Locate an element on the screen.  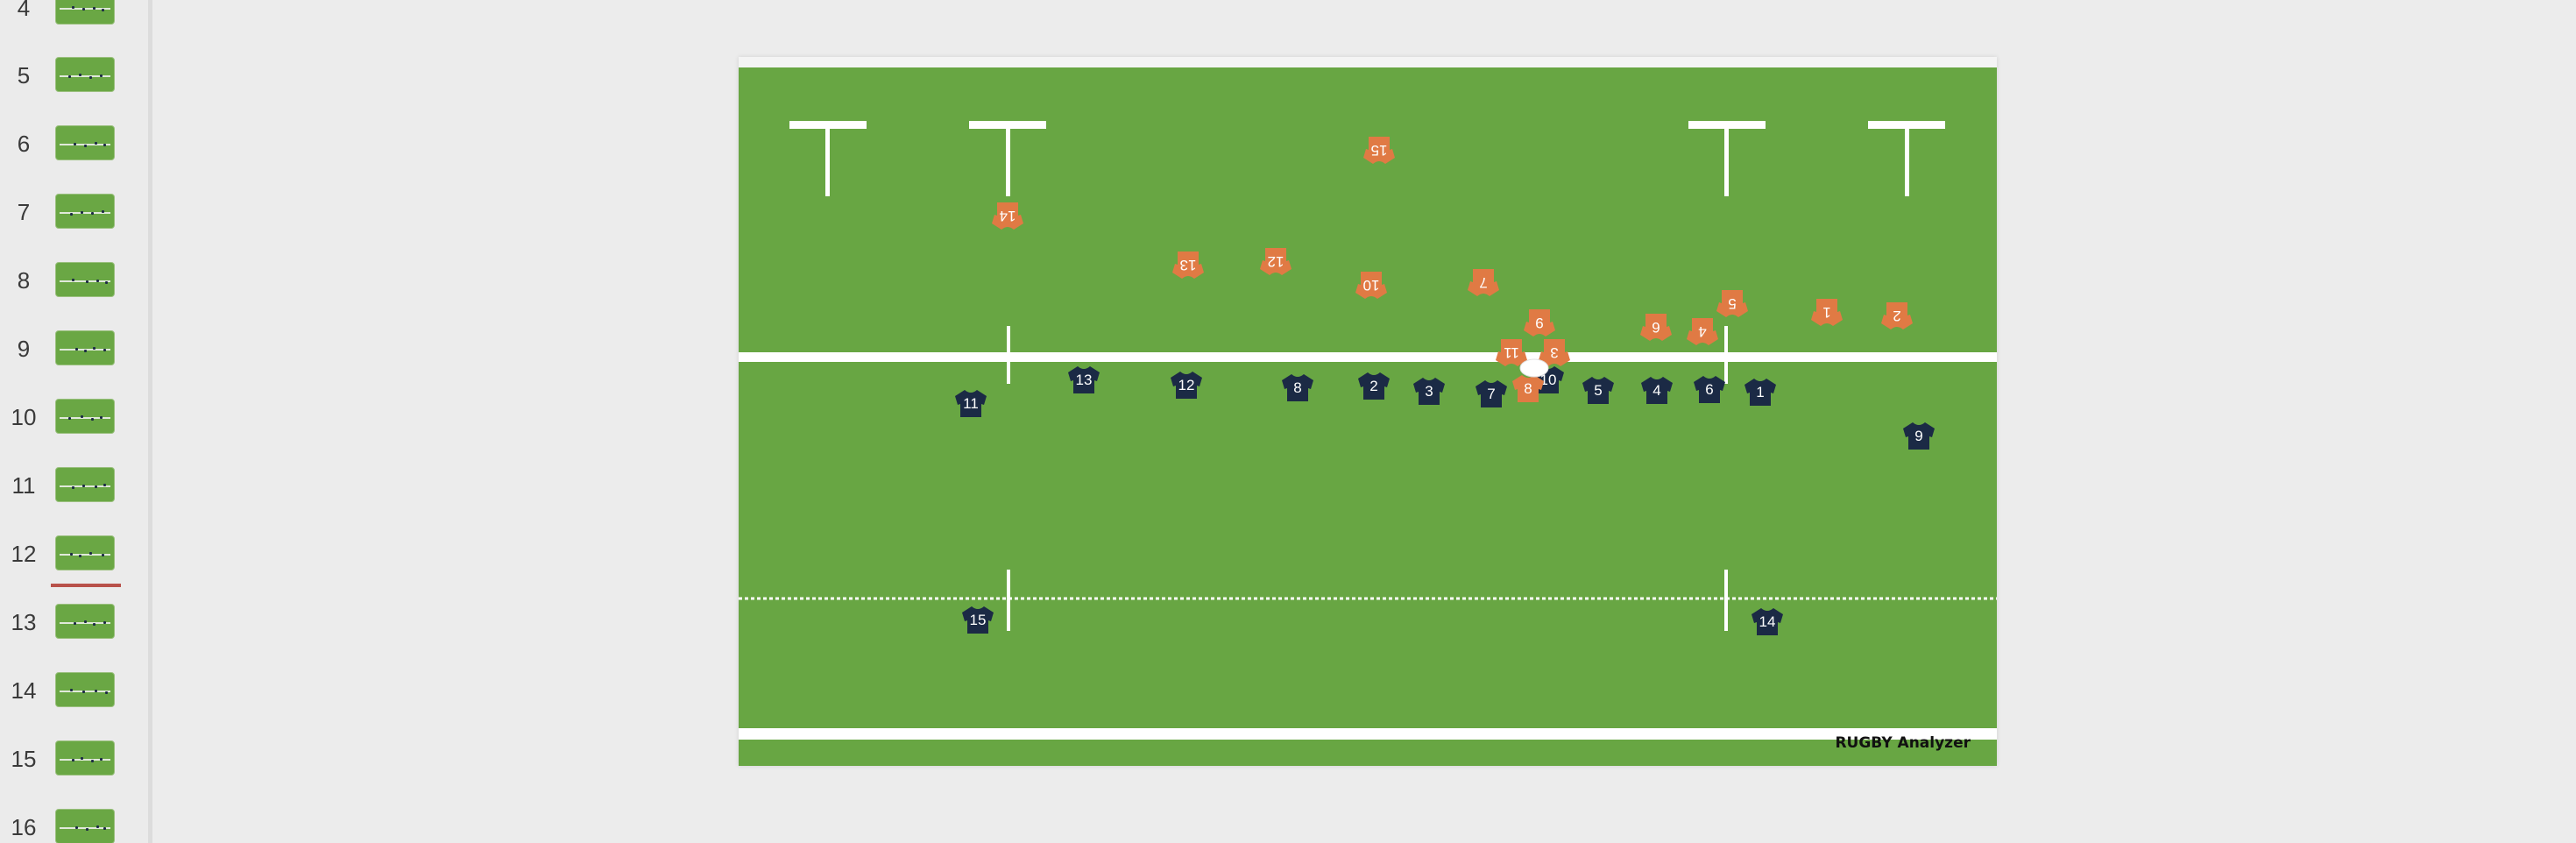
player-number: 5 is located at coordinates (1598, 390).